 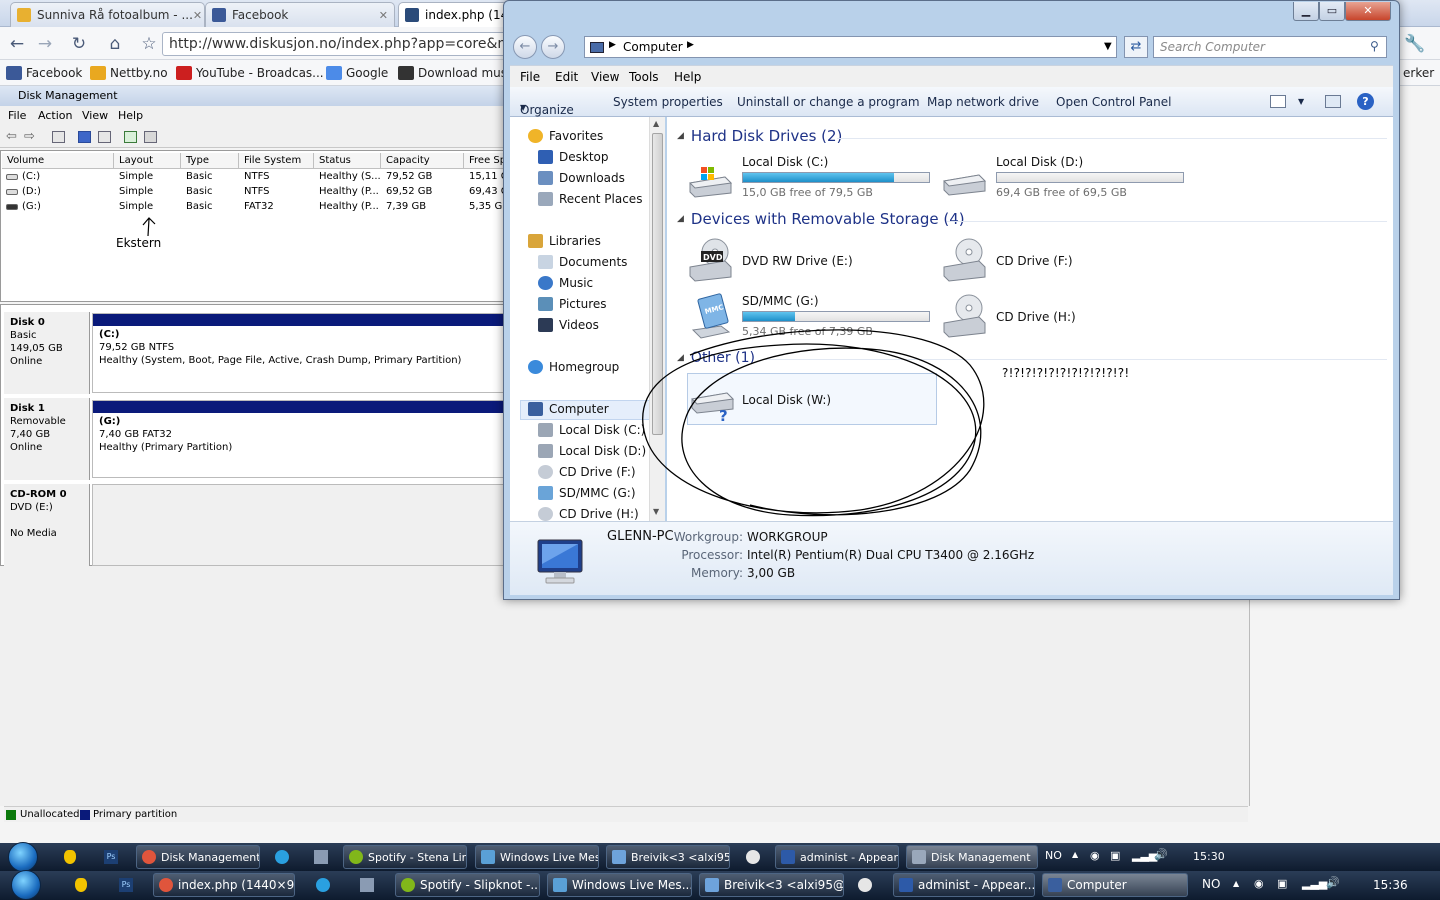 What do you see at coordinates (564, 241) in the screenshot?
I see `nav-libraries: Libraries` at bounding box center [564, 241].